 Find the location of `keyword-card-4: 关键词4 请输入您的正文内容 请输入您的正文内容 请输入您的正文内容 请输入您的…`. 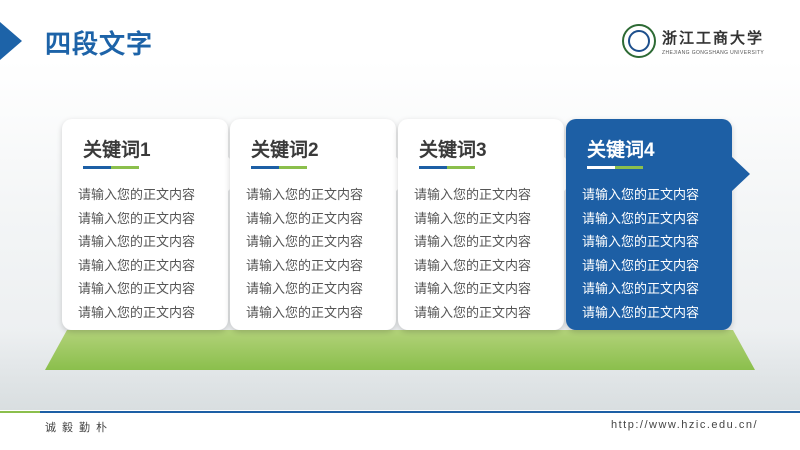

keyword-card-4: 关键词4 请输入您的正文内容 请输入您的正文内容 请输入您的正文内容 请输入您的… is located at coordinates (658, 224).